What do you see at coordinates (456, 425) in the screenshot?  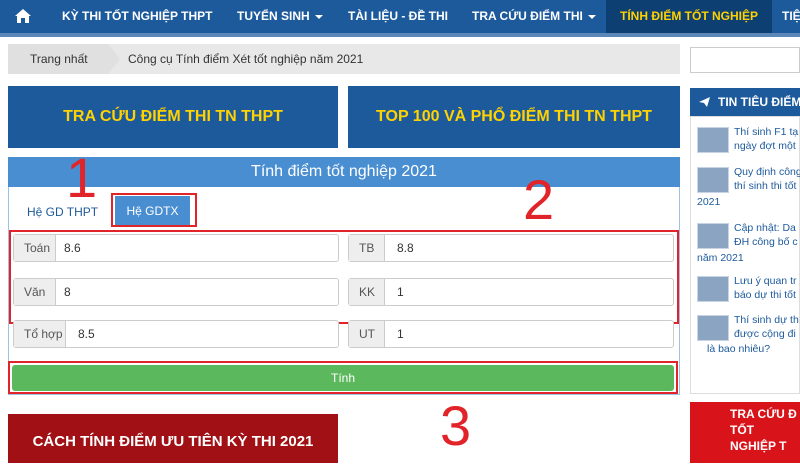 I see `annotation-3: 3` at bounding box center [456, 425].